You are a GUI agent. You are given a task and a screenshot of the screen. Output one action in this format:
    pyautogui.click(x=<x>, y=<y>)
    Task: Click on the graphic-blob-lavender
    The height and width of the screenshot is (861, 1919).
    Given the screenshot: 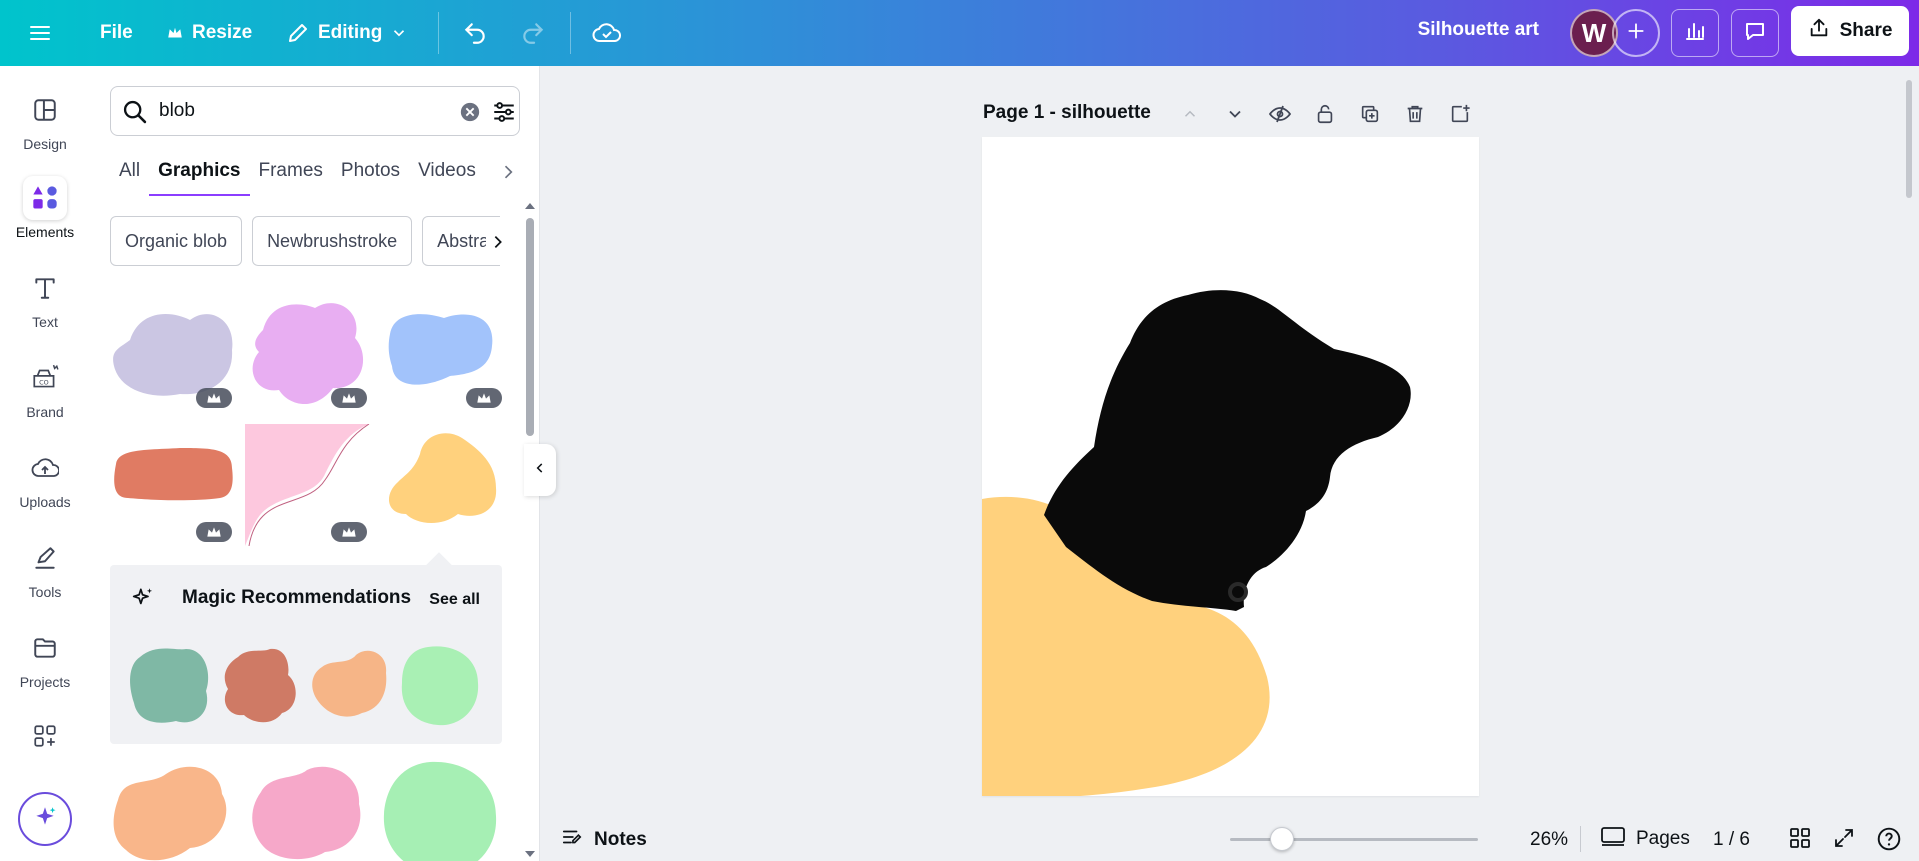 What is the action you would take?
    pyautogui.click(x=173, y=351)
    